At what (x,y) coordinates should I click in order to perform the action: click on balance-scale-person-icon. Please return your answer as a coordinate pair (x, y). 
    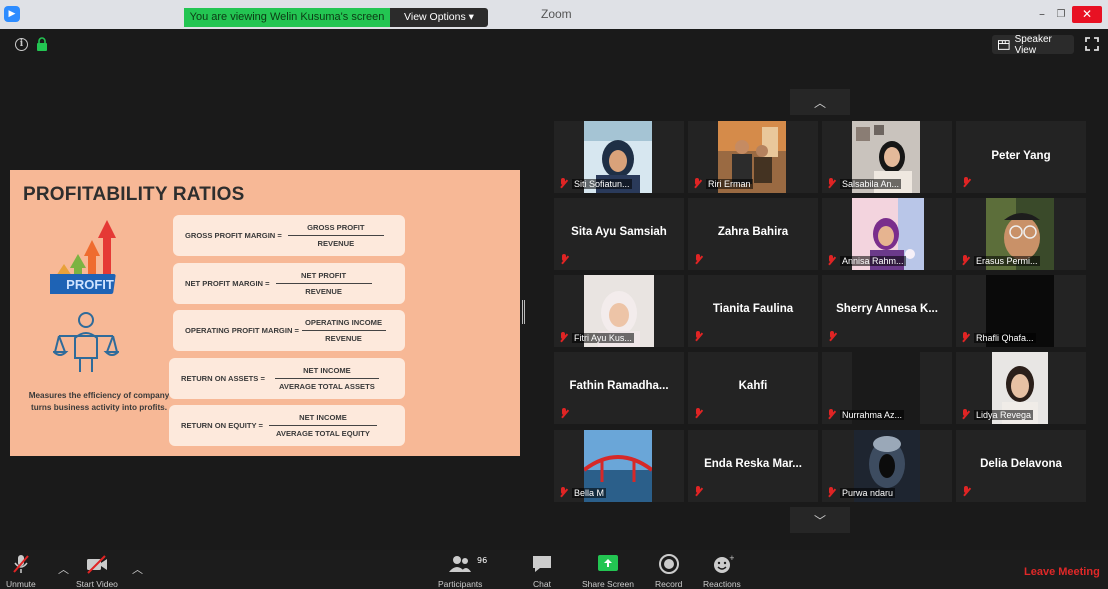
    Looking at the image, I should click on (86, 342).